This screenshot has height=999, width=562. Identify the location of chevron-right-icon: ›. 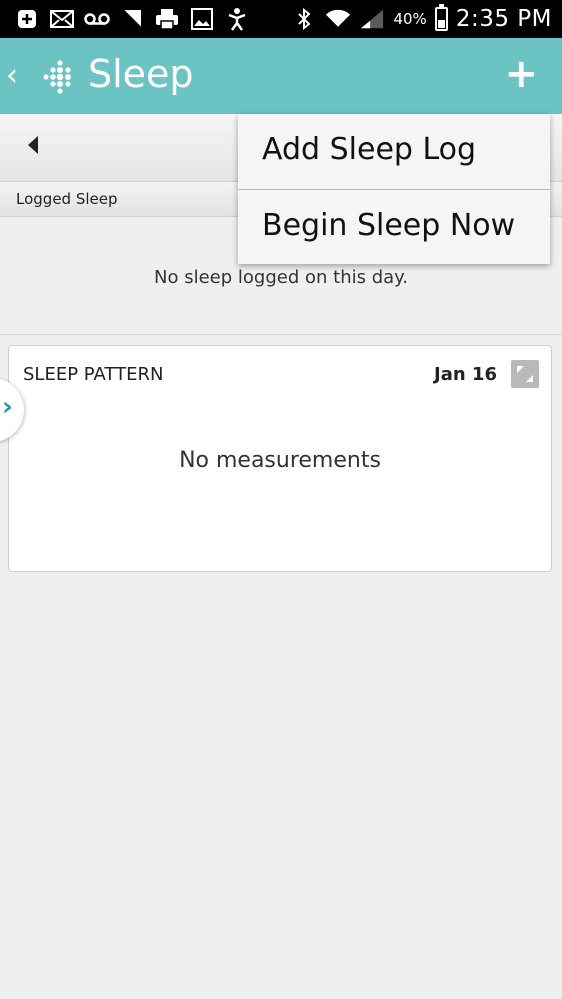
(7, 407).